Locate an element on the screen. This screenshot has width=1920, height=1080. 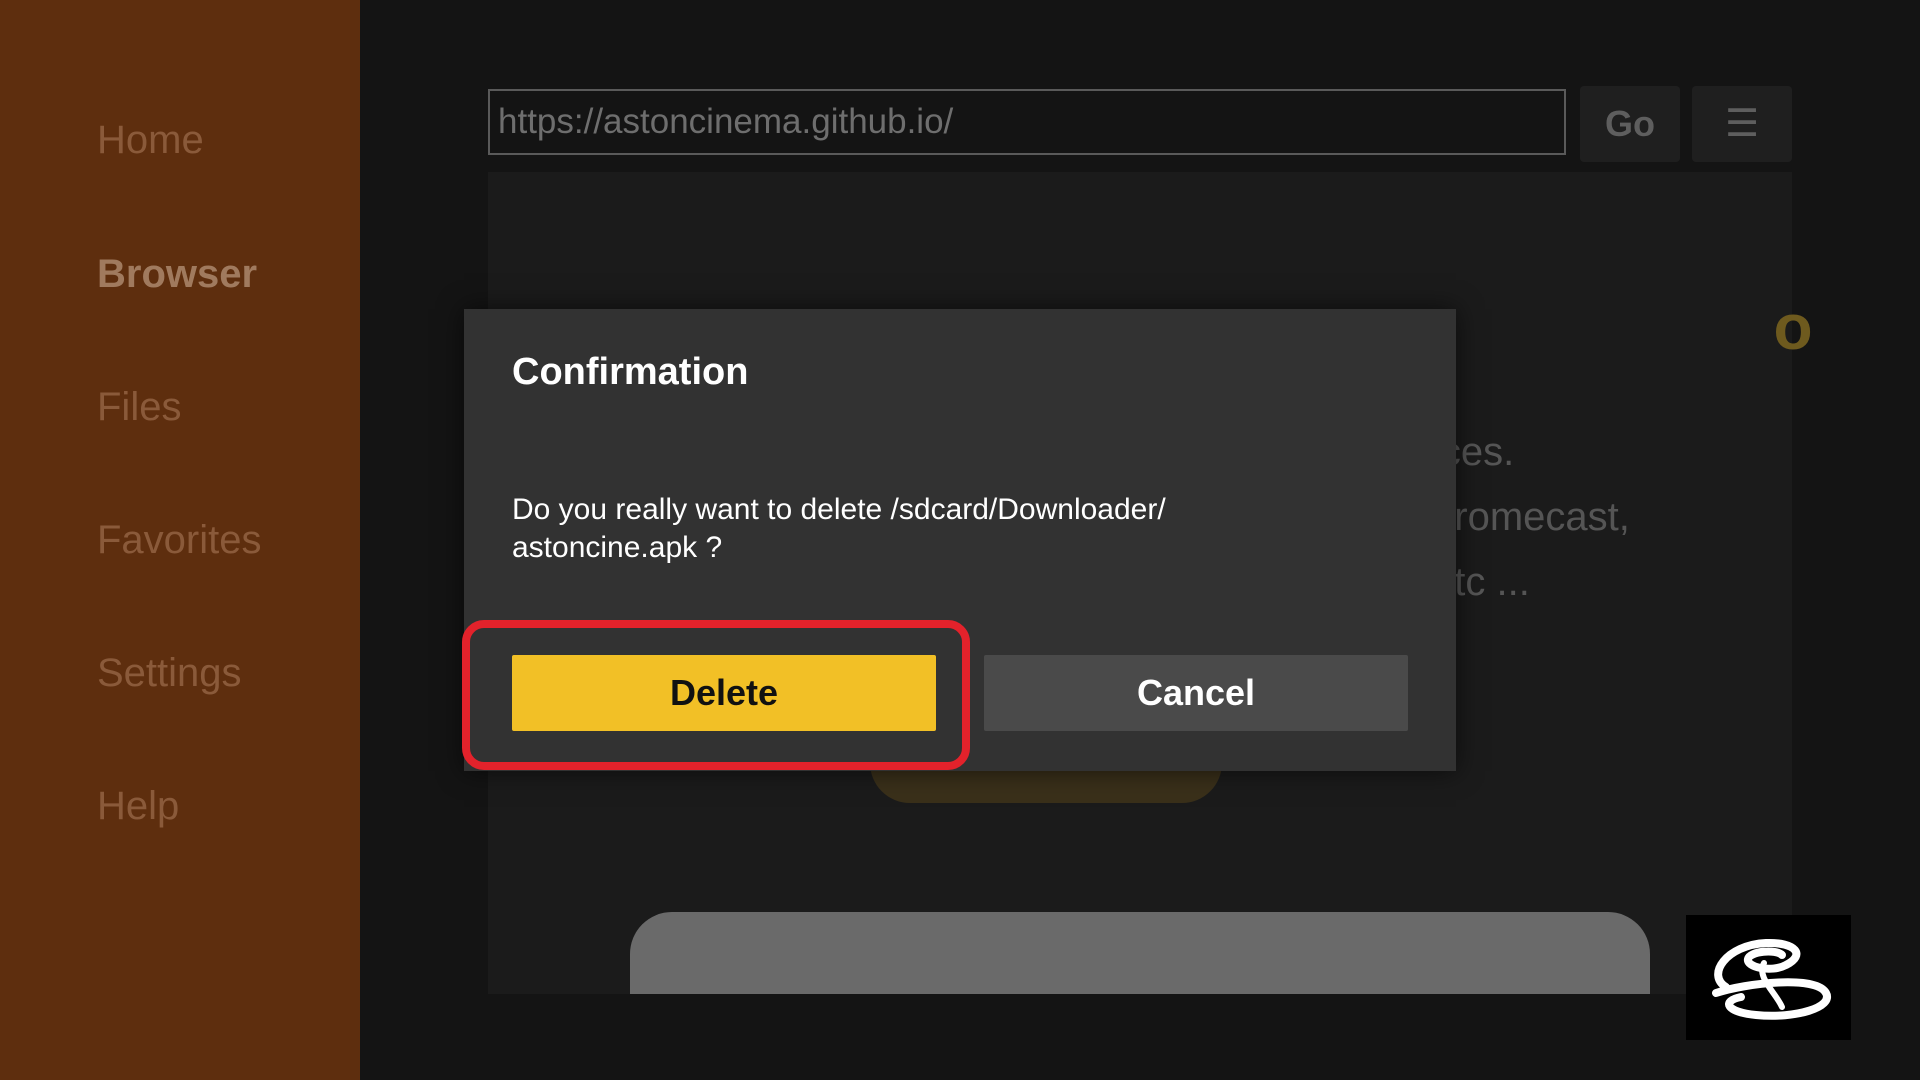
logo-icon is located at coordinates (1768, 977).